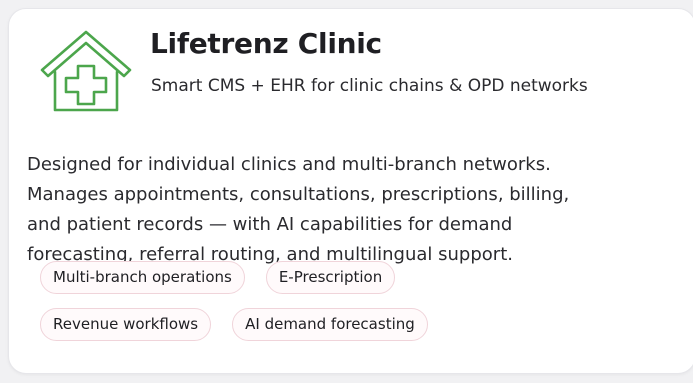 The height and width of the screenshot is (383, 693). Describe the element at coordinates (142, 277) in the screenshot. I see `tag-multi-branch-operations: Multi-branch operations` at that location.